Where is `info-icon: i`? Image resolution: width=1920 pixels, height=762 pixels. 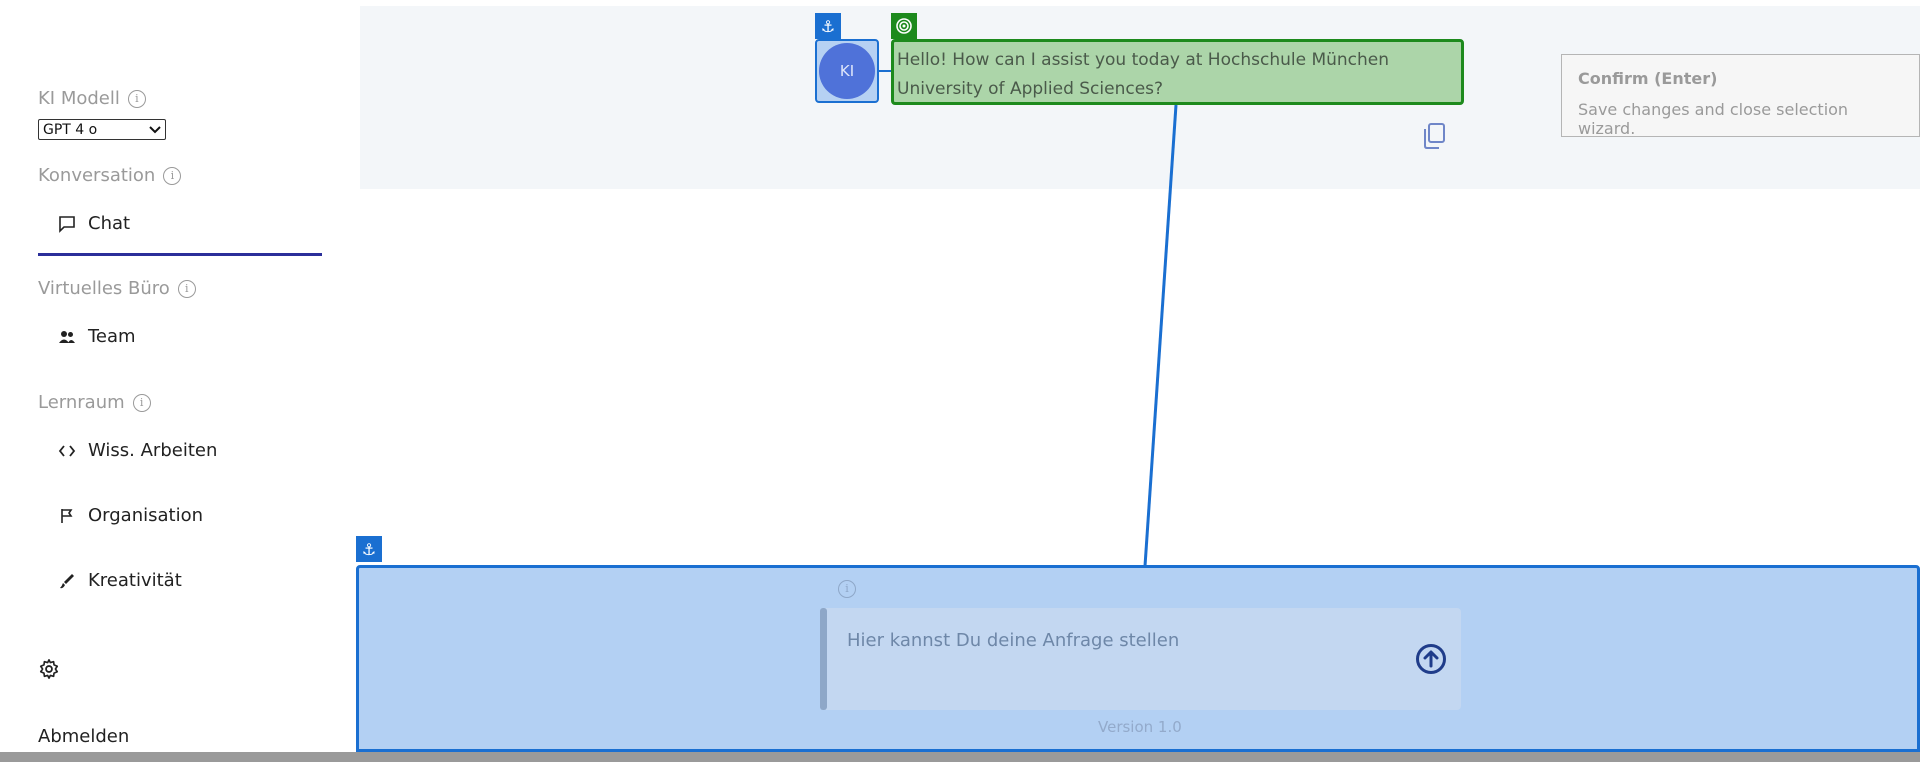 info-icon: i is located at coordinates (847, 589).